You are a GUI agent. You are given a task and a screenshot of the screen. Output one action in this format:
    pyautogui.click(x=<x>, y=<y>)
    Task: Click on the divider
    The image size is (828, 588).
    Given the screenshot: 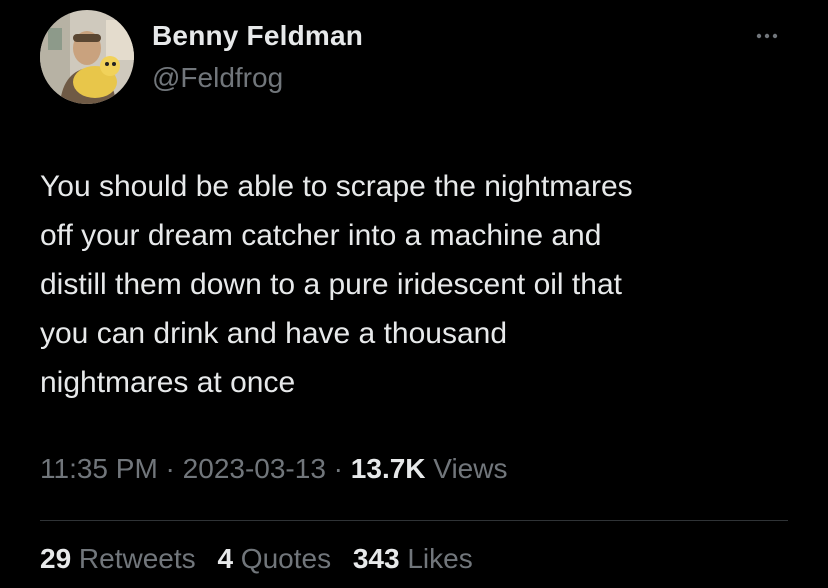 What is the action you would take?
    pyautogui.click(x=414, y=520)
    